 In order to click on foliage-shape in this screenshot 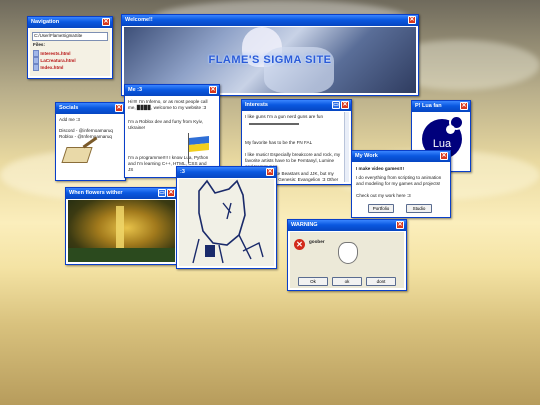, I will do `click(121, 255)`.